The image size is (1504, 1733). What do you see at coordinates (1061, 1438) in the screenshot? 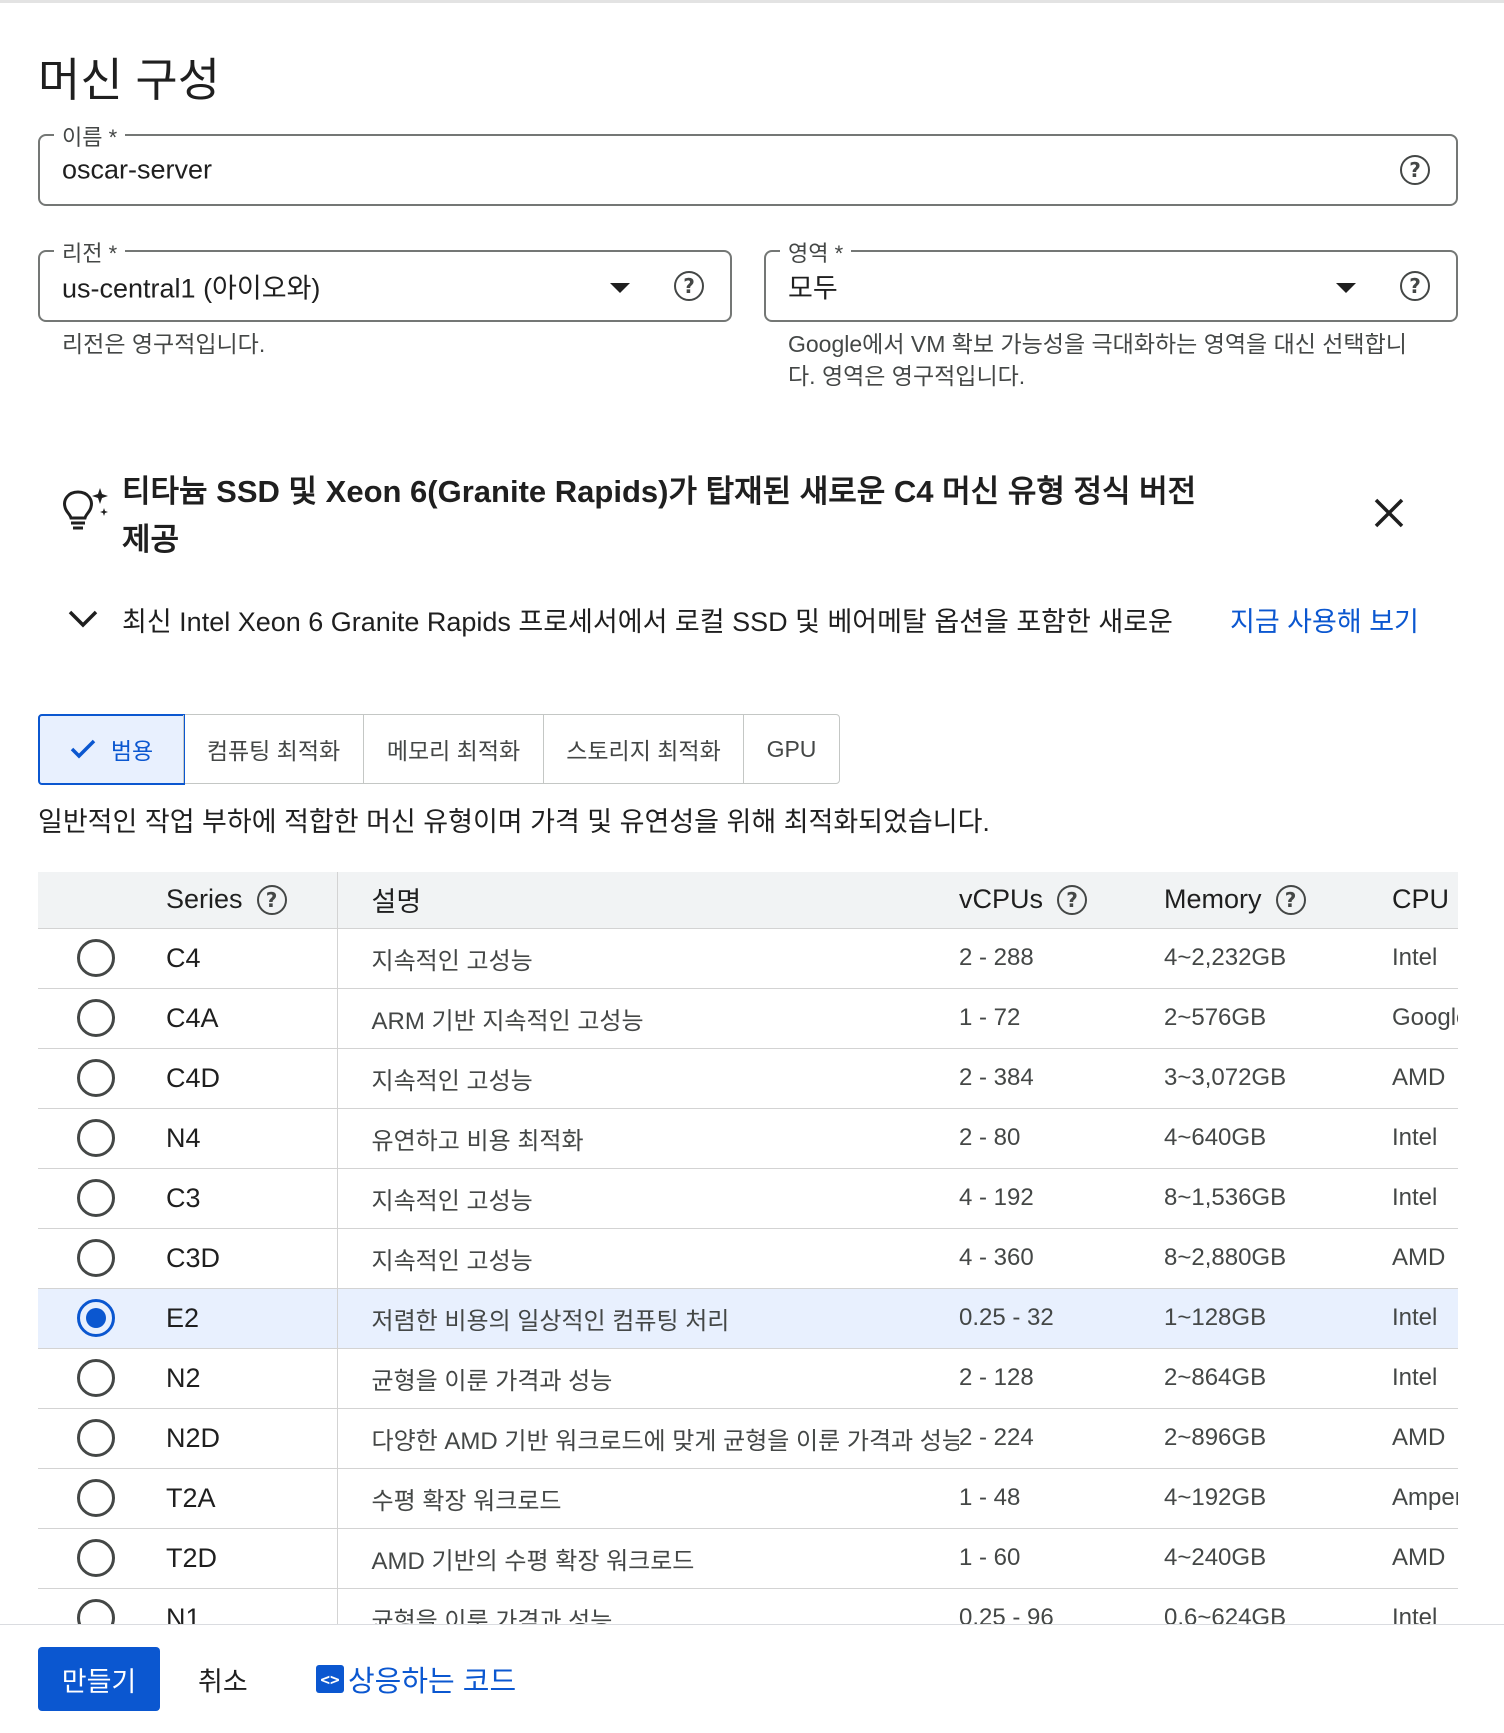
I see `vcpus-cell: 2 - 224` at bounding box center [1061, 1438].